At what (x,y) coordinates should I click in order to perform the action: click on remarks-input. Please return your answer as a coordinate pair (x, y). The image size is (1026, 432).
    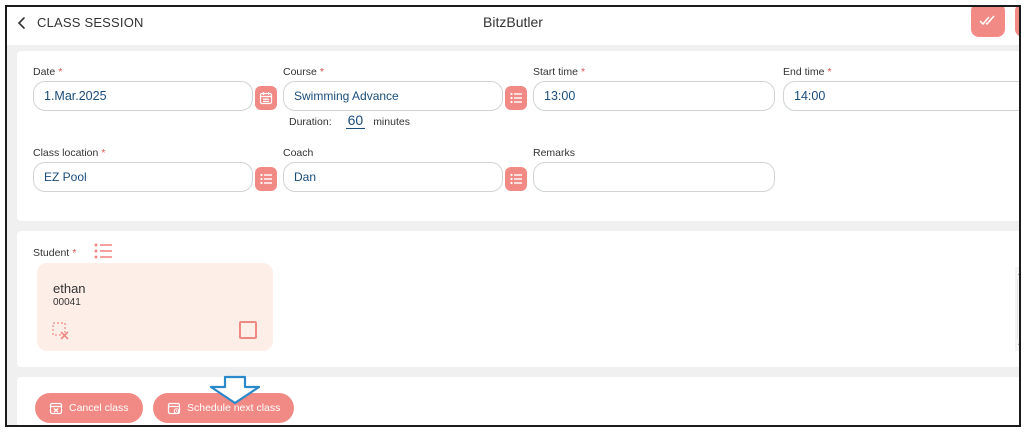
    Looking at the image, I should click on (654, 177).